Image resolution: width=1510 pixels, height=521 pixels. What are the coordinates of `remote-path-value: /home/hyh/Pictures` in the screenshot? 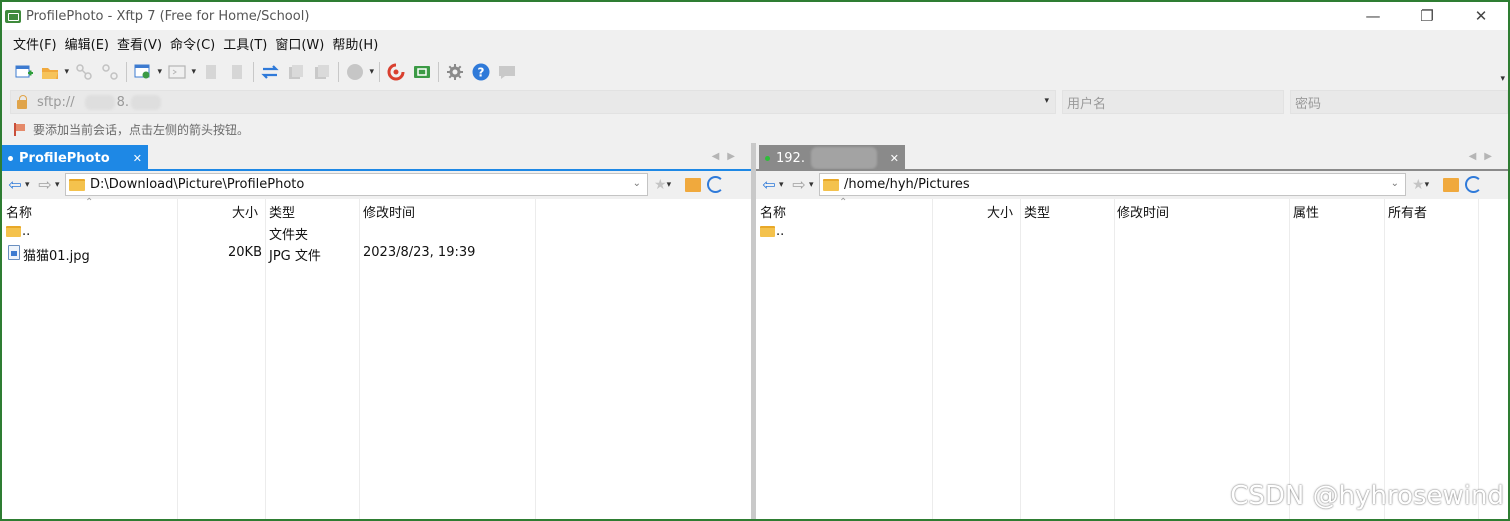 It's located at (907, 184).